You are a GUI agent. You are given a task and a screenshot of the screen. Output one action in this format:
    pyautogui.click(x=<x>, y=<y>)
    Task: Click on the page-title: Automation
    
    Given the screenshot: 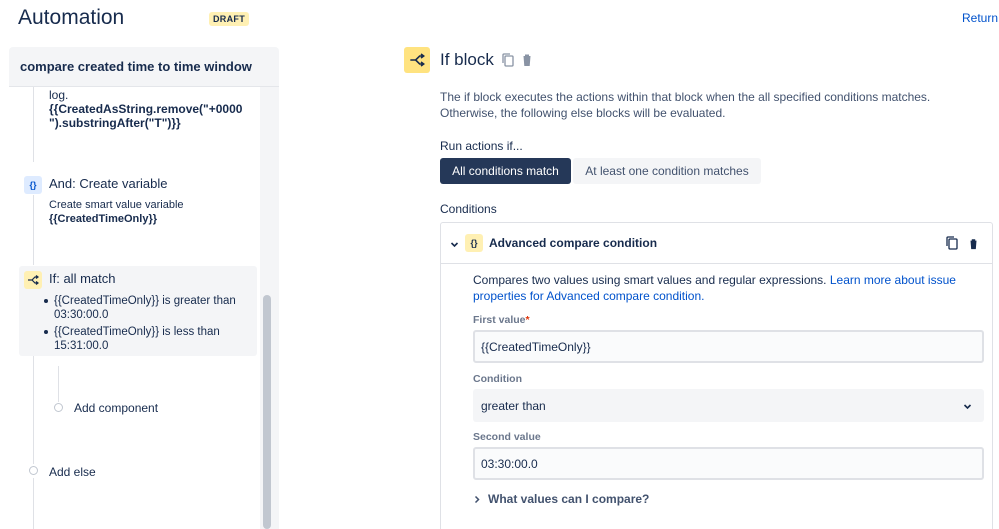 What is the action you would take?
    pyautogui.click(x=71, y=17)
    